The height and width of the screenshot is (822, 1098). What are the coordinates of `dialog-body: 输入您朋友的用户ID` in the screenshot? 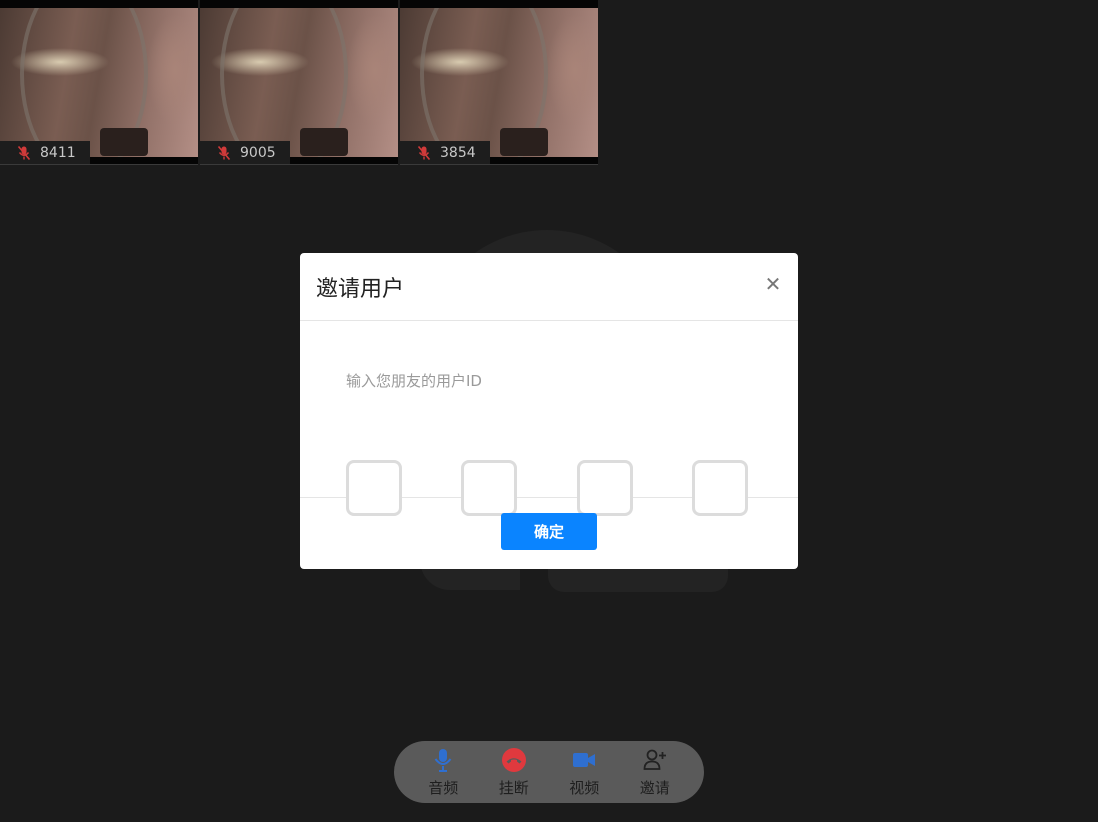 It's located at (549, 418).